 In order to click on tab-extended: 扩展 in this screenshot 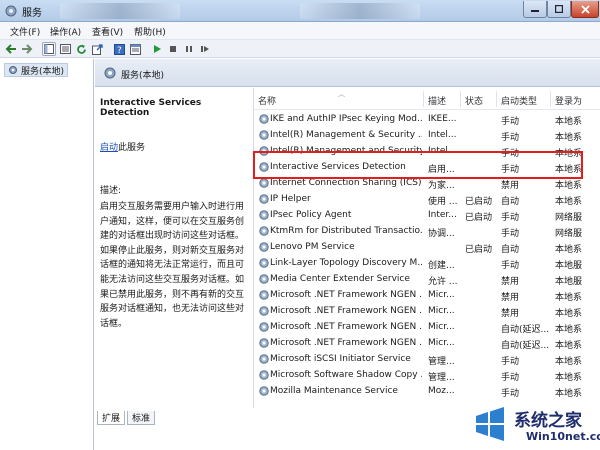, I will do `click(111, 418)`.